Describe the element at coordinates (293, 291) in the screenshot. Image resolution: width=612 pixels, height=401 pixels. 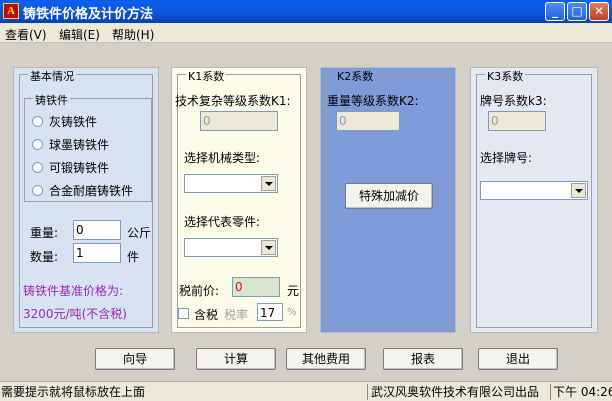
I see `pretax-unit: 元` at that location.